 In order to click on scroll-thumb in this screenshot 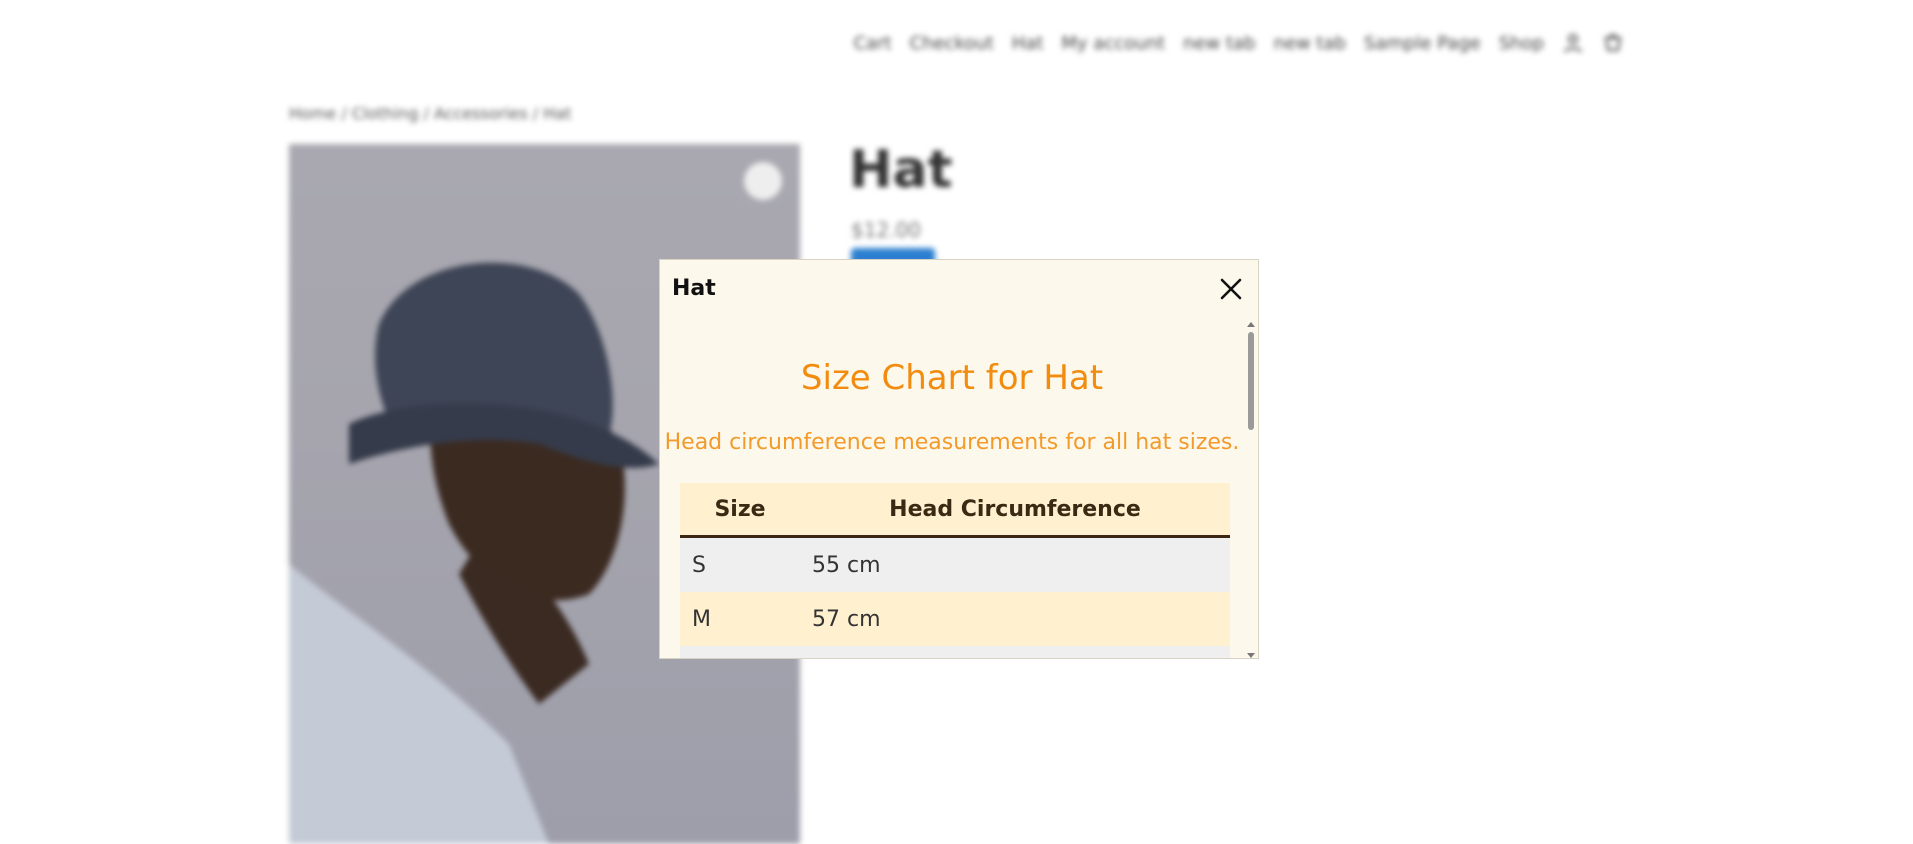, I will do `click(1251, 381)`.